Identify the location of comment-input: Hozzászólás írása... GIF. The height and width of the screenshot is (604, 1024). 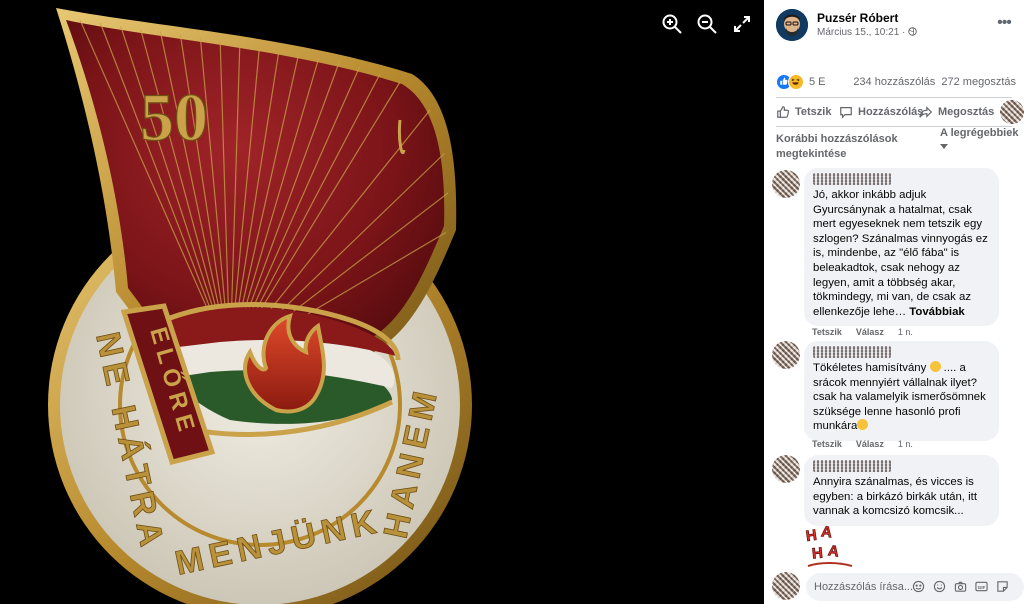
(915, 587).